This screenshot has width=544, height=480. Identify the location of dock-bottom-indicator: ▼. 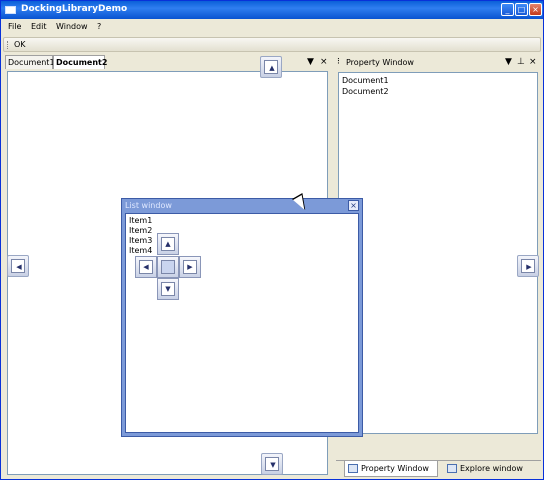
(272, 464).